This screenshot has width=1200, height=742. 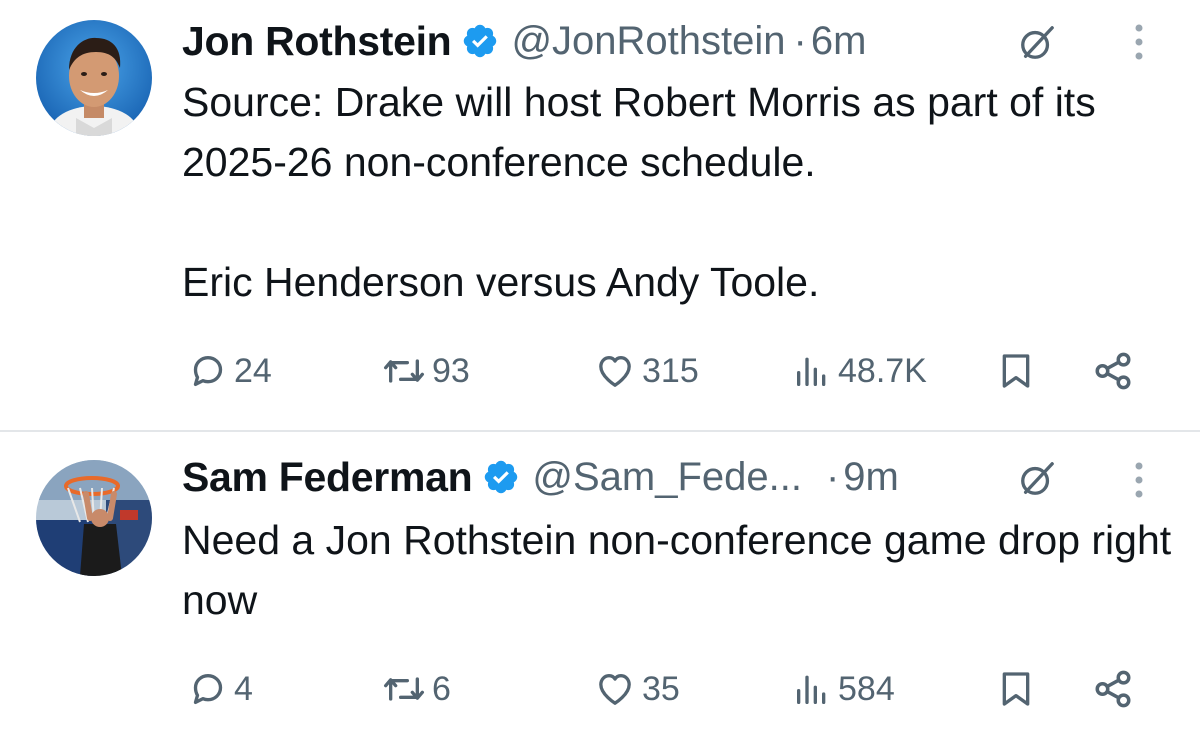 I want to click on author-name: Jon Rothstein, so click(x=317, y=41).